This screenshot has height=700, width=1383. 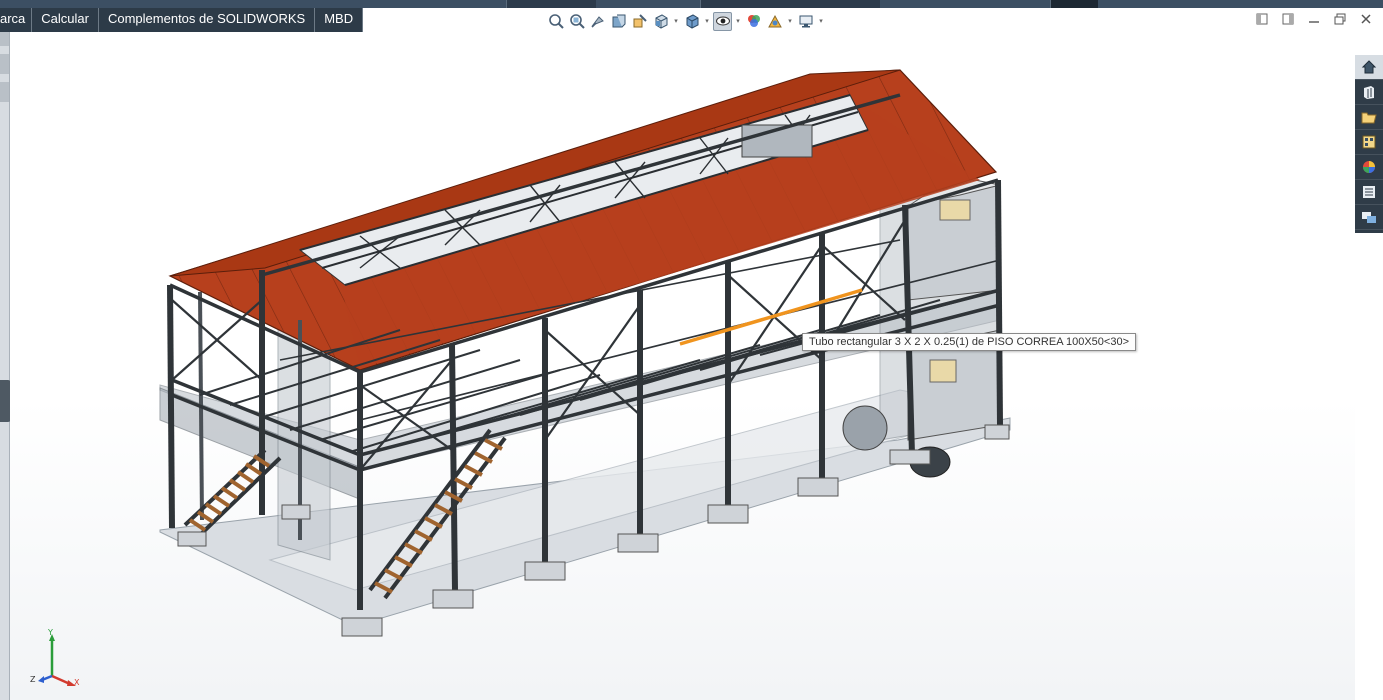 I want to click on display-style-icon, so click(x=691, y=21).